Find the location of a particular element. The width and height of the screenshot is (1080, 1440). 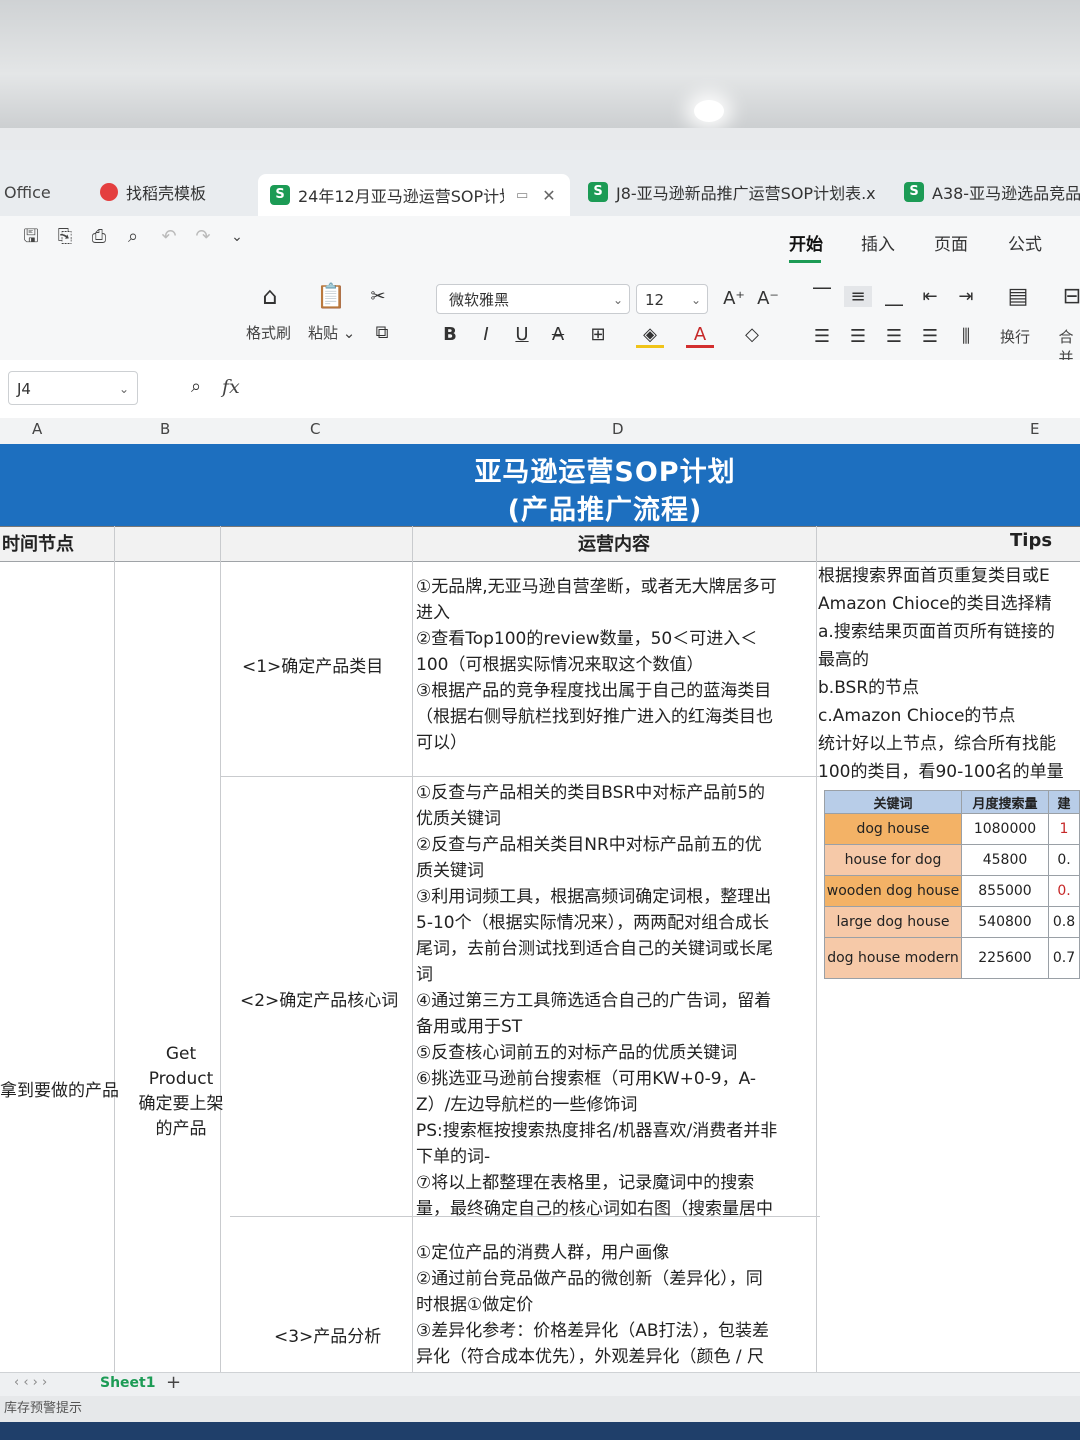

fx-icon: fx is located at coordinates (231, 387).